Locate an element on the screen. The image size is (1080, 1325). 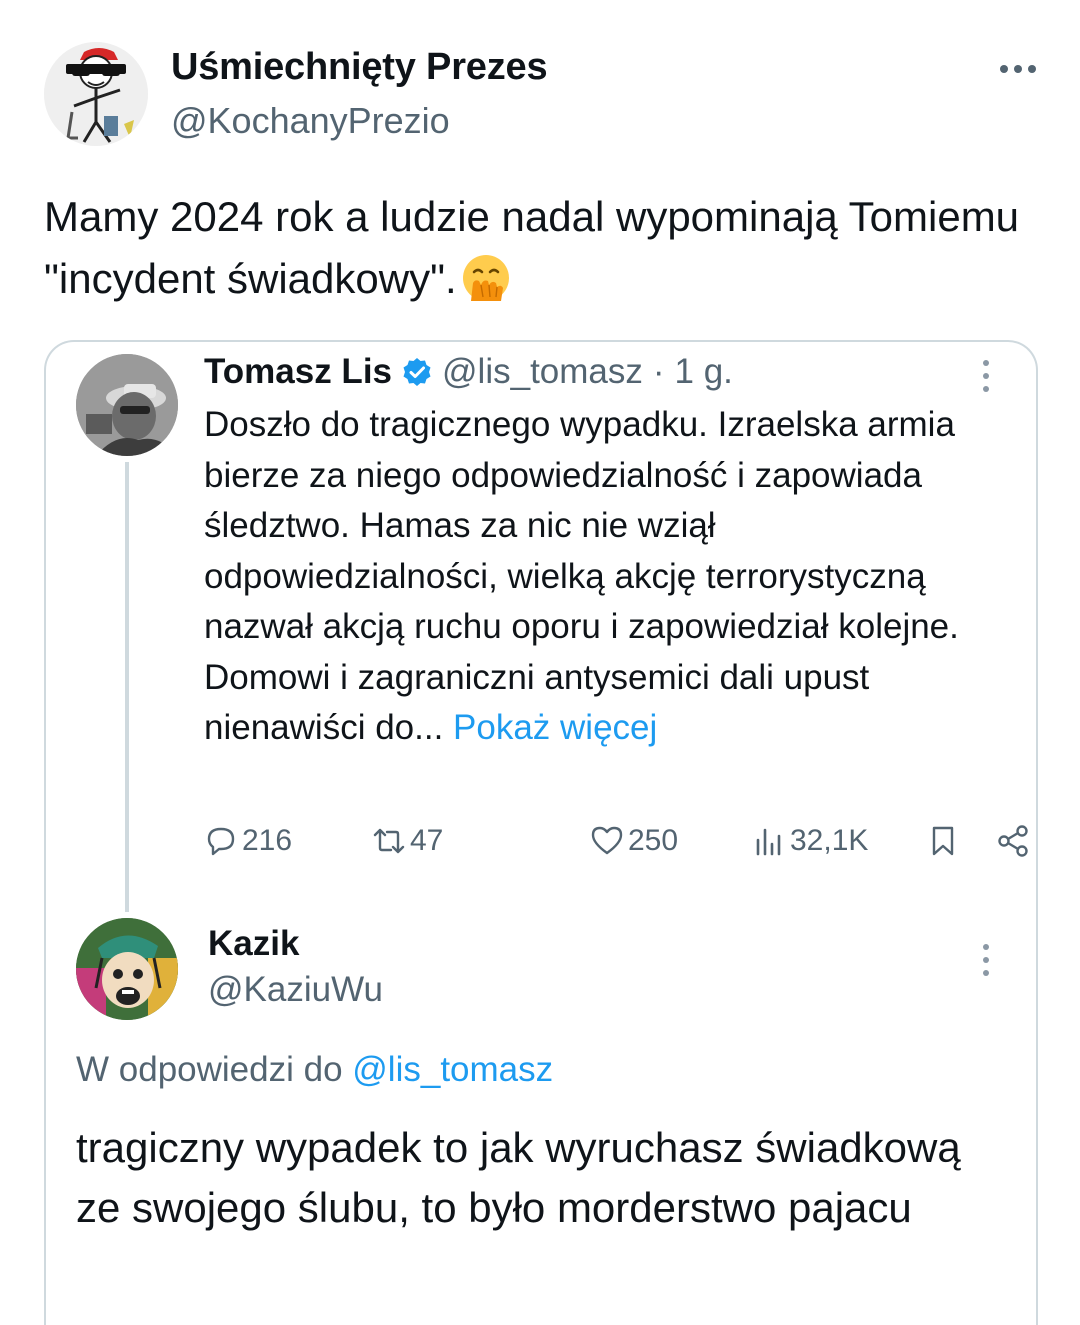
quoted-author-handle: @lis_tomasz is located at coordinates (542, 372).